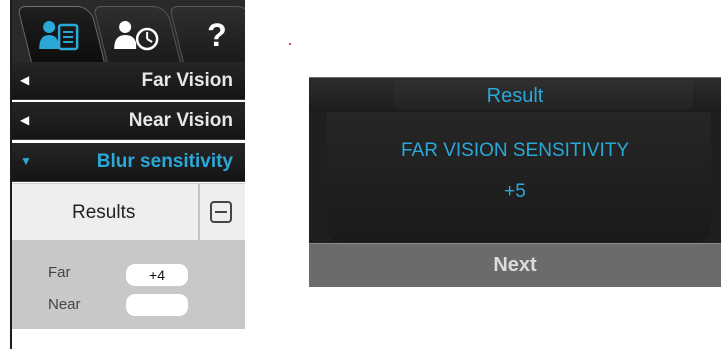 The height and width of the screenshot is (349, 721). I want to click on sensitivity-value: +5, so click(515, 191).